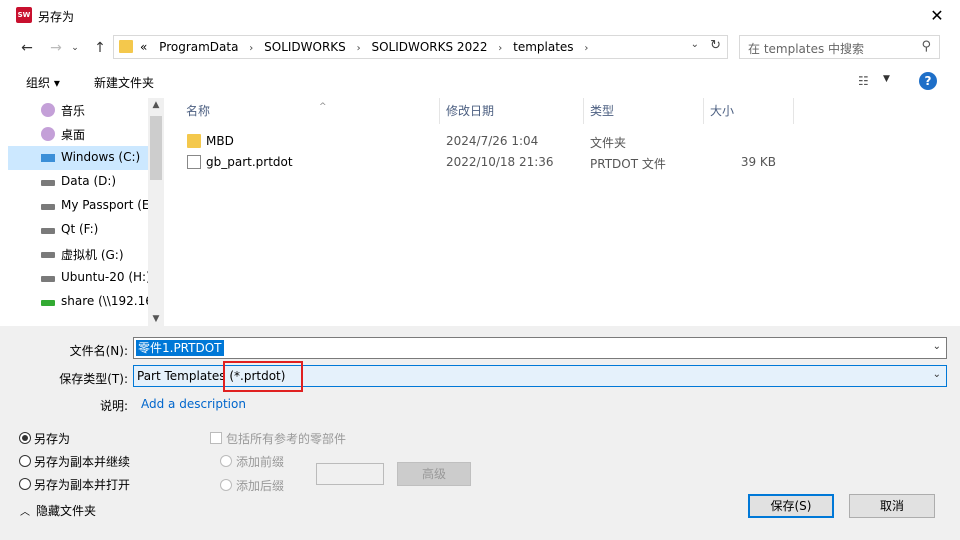 This screenshot has height=540, width=960. I want to click on file-date: 2022/10/18 21:36, so click(500, 162).